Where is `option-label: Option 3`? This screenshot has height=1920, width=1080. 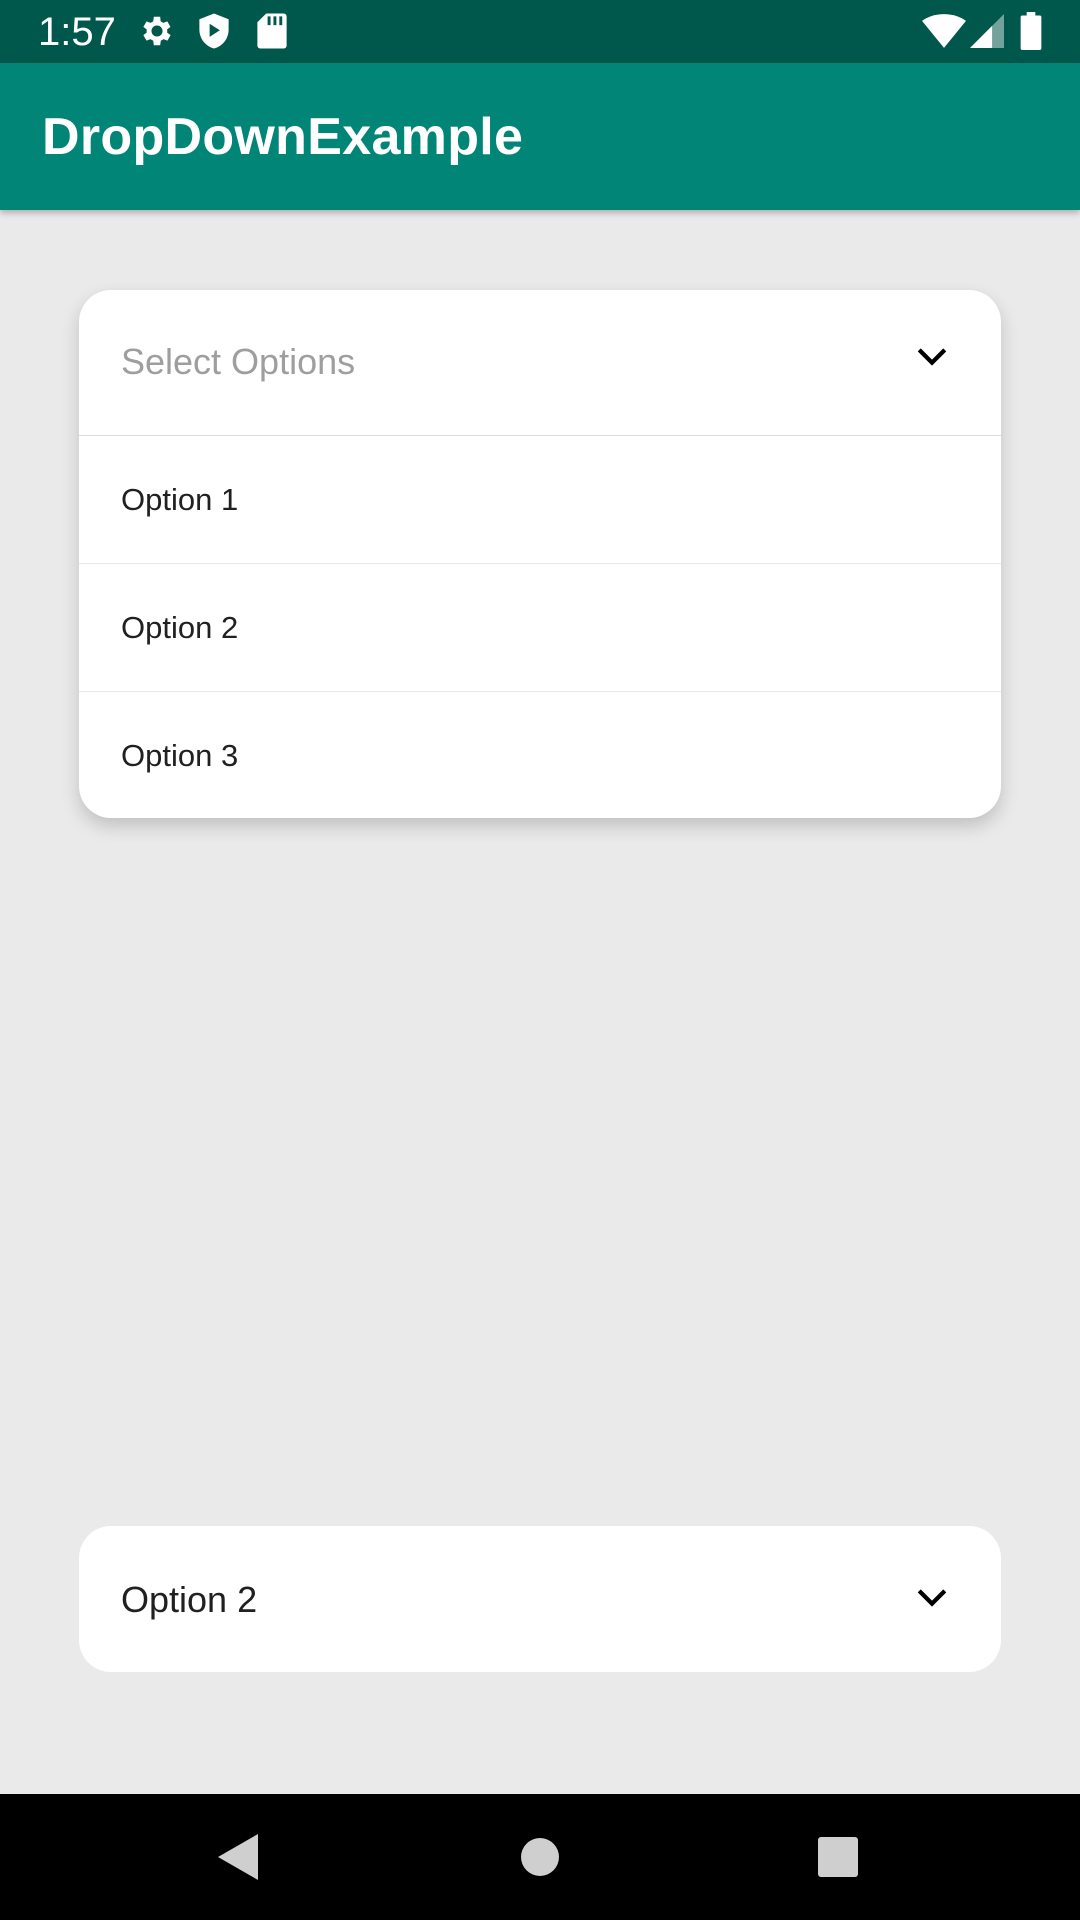
option-label: Option 3 is located at coordinates (180, 755).